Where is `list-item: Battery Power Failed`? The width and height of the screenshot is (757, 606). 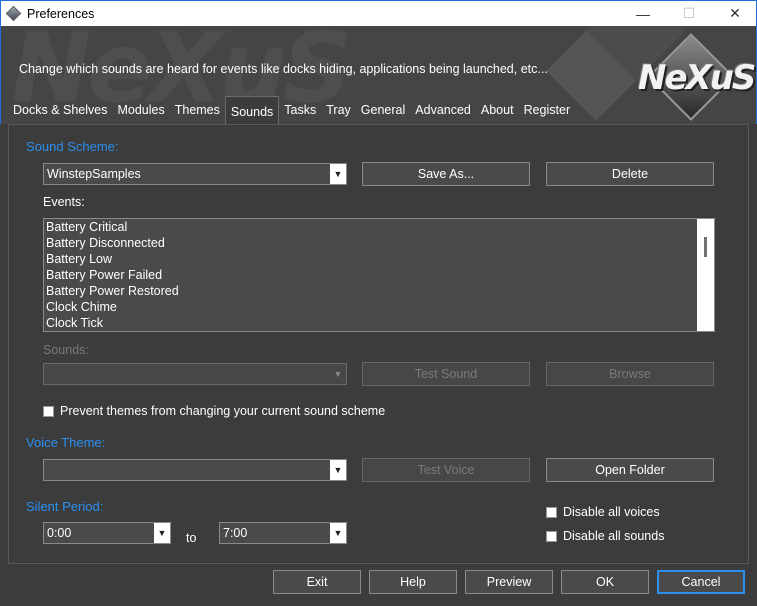
list-item: Battery Power Failed is located at coordinates (379, 275).